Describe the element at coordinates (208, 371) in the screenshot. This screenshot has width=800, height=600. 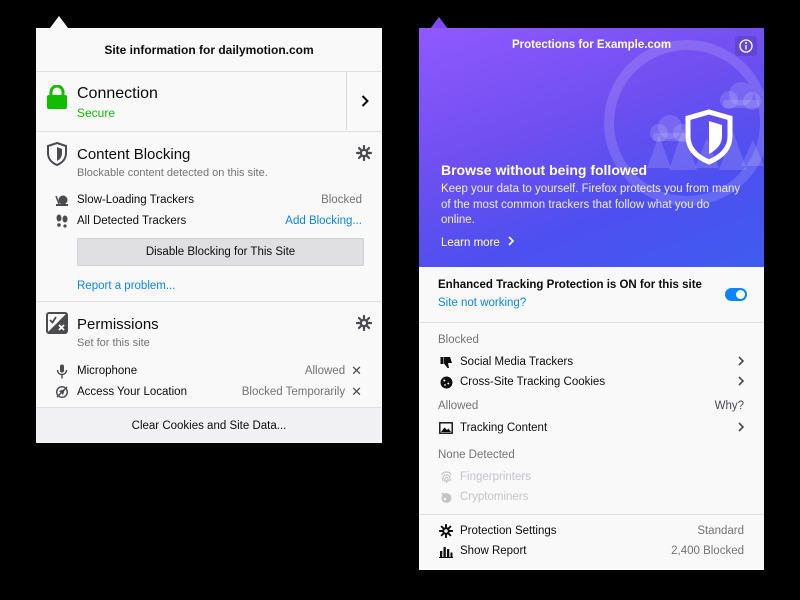
I see `microphone-permission-row: Microphone Allowed ✕` at that location.